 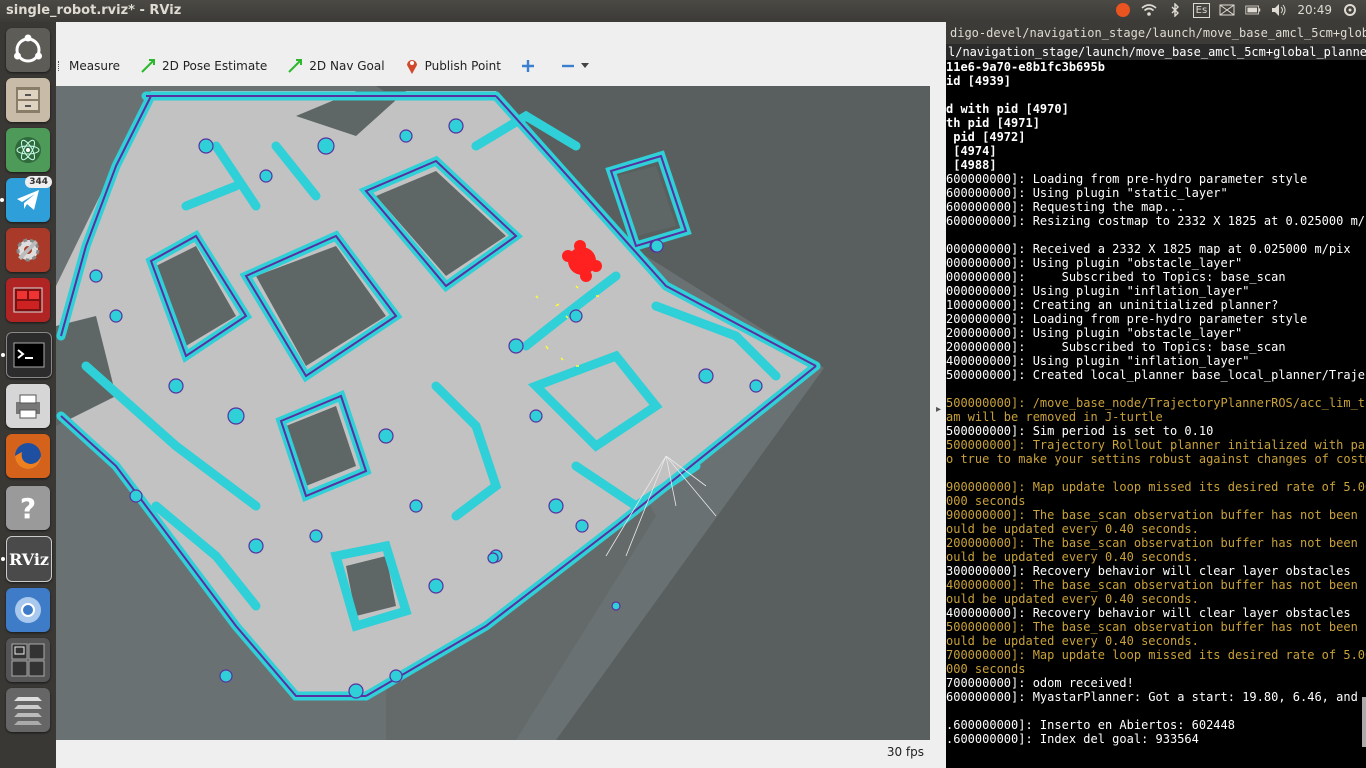 I want to click on terminal-line: pid [4972], so click(x=986, y=137).